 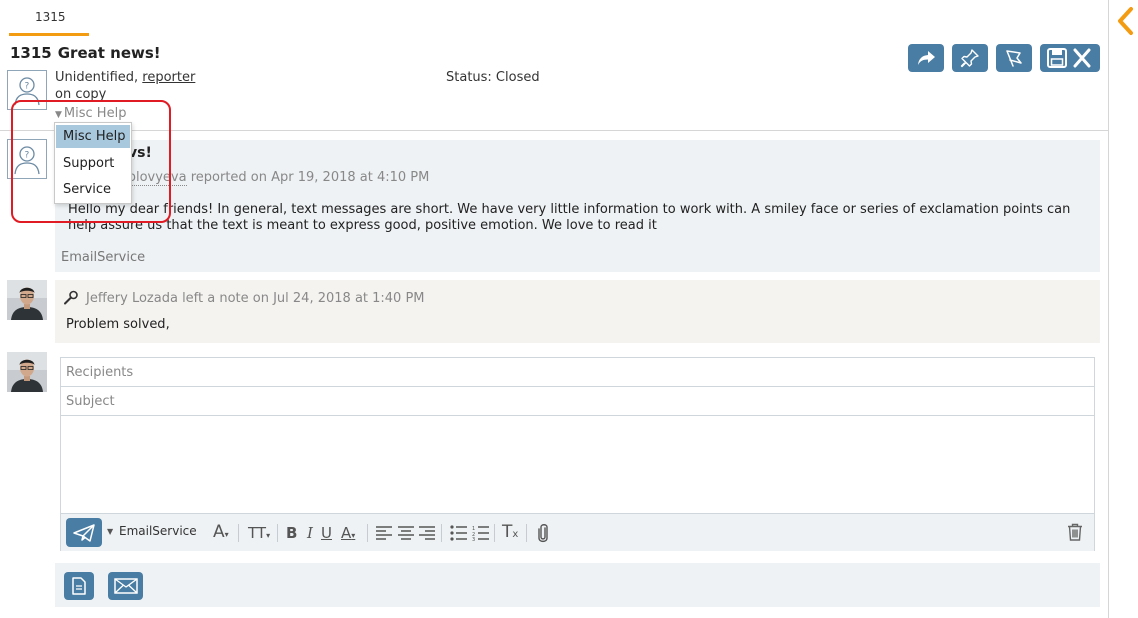 What do you see at coordinates (109, 53) in the screenshot?
I see `ticket-title: Great news!` at bounding box center [109, 53].